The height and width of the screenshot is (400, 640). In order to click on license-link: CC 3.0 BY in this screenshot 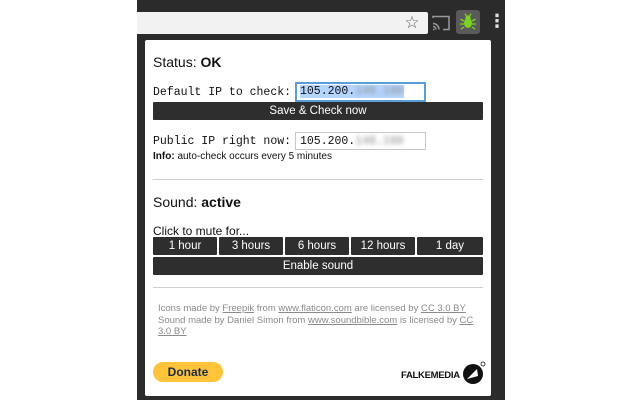, I will do `click(443, 308)`.